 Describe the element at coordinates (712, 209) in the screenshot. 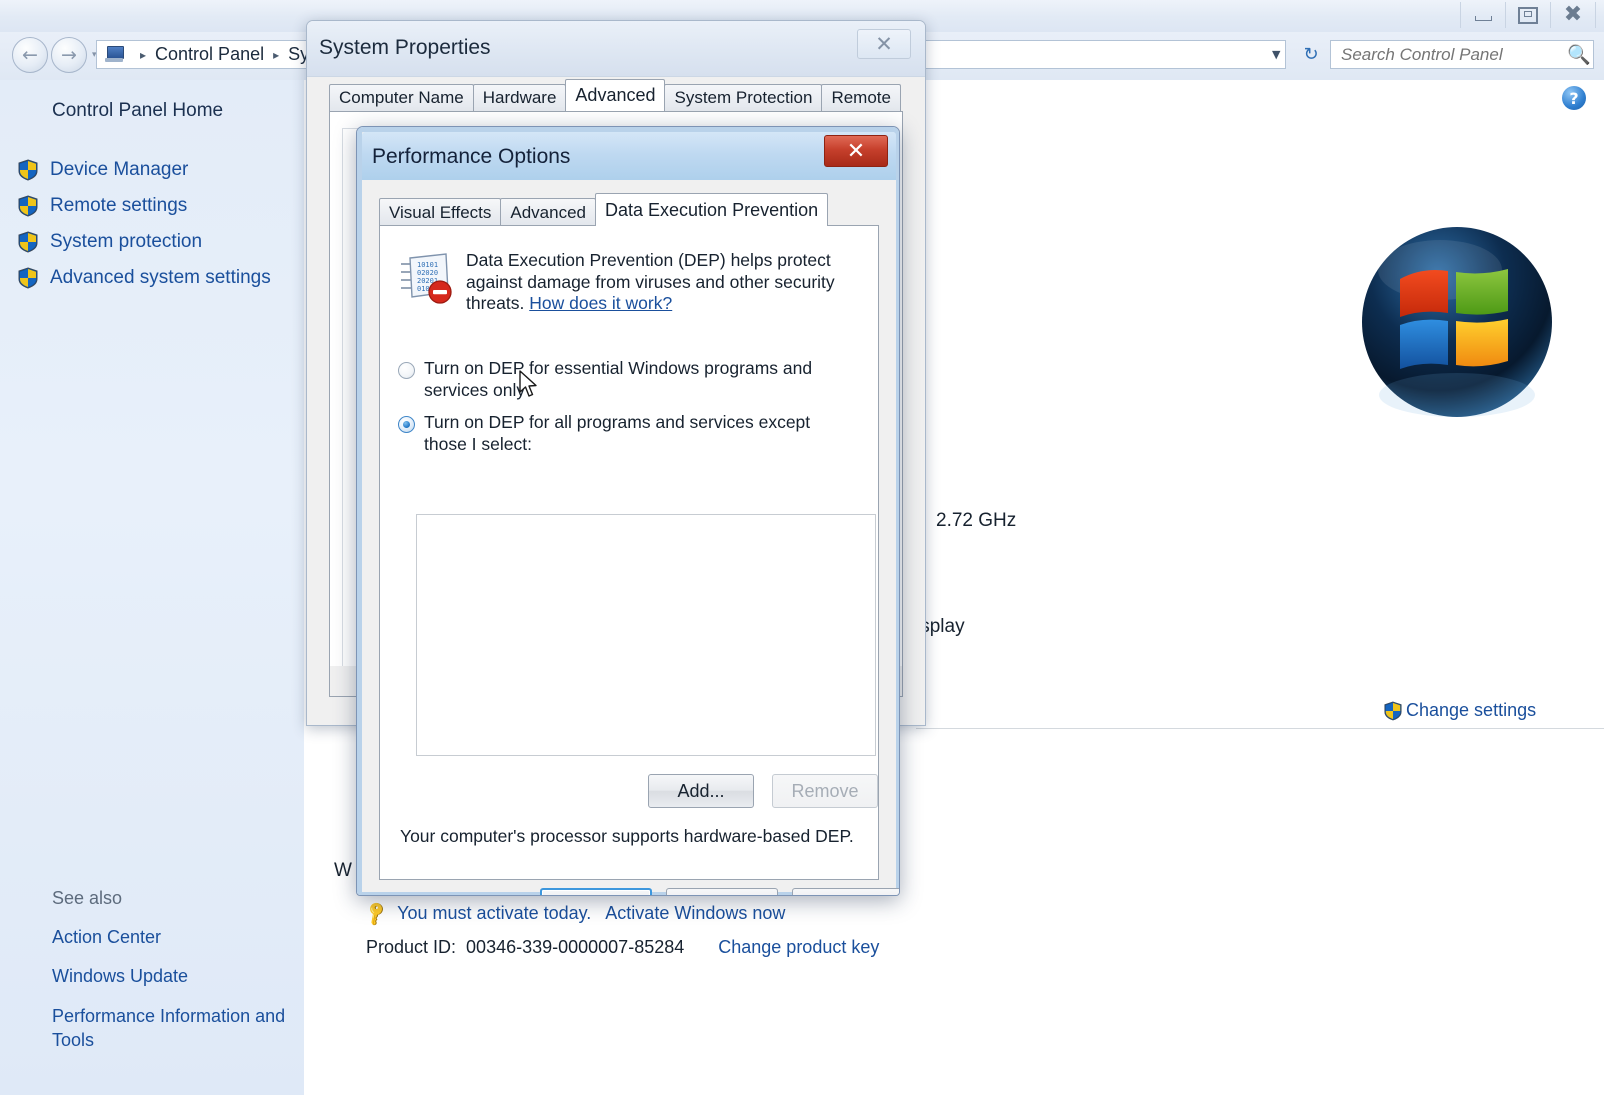

I see `tab-data-execution-prevention: Data Execution Prevention` at that location.